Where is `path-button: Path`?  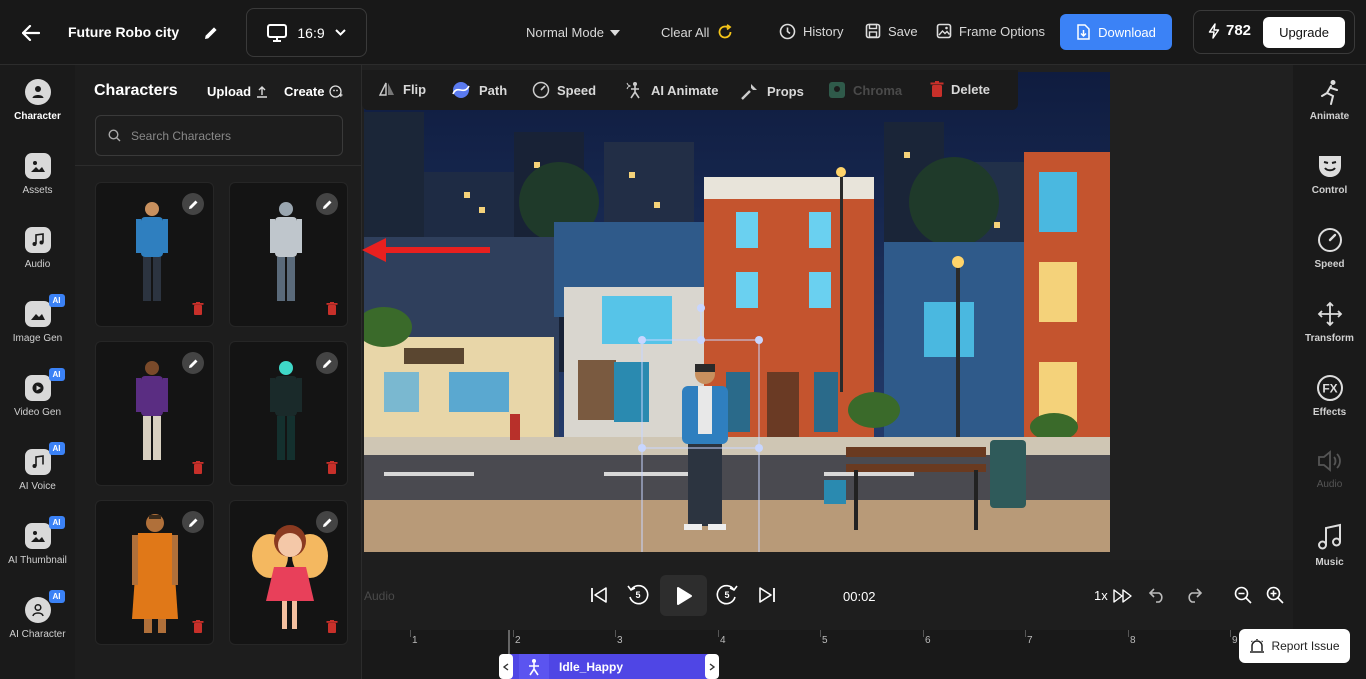
path-button: Path is located at coordinates (478, 90).